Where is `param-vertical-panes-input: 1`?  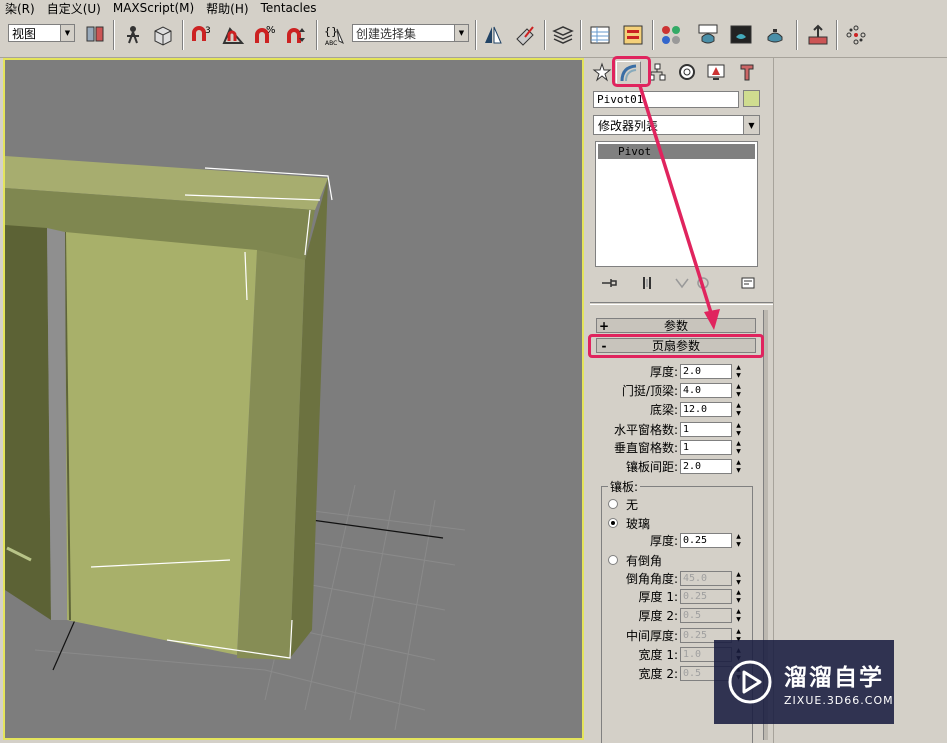 param-vertical-panes-input: 1 is located at coordinates (706, 447).